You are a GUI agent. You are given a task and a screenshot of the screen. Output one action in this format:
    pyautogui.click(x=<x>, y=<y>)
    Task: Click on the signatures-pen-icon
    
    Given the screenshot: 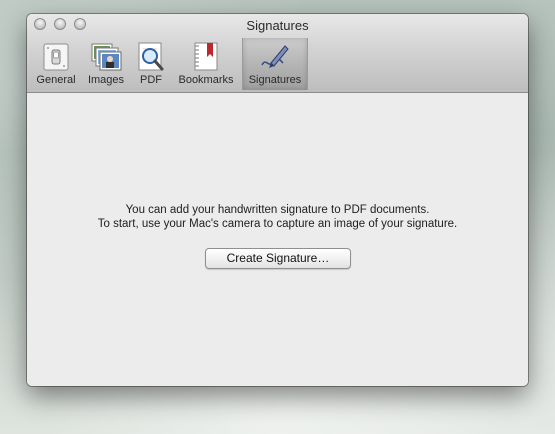 What is the action you would take?
    pyautogui.click(x=275, y=56)
    